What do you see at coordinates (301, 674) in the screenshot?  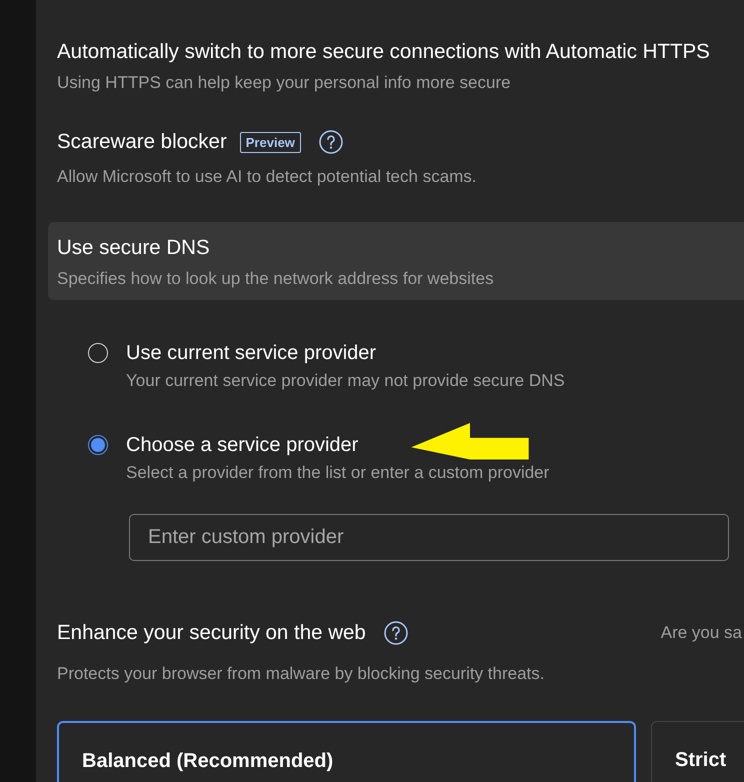 I see `section-description: Protects your browser from malware by blocking security threats.` at bounding box center [301, 674].